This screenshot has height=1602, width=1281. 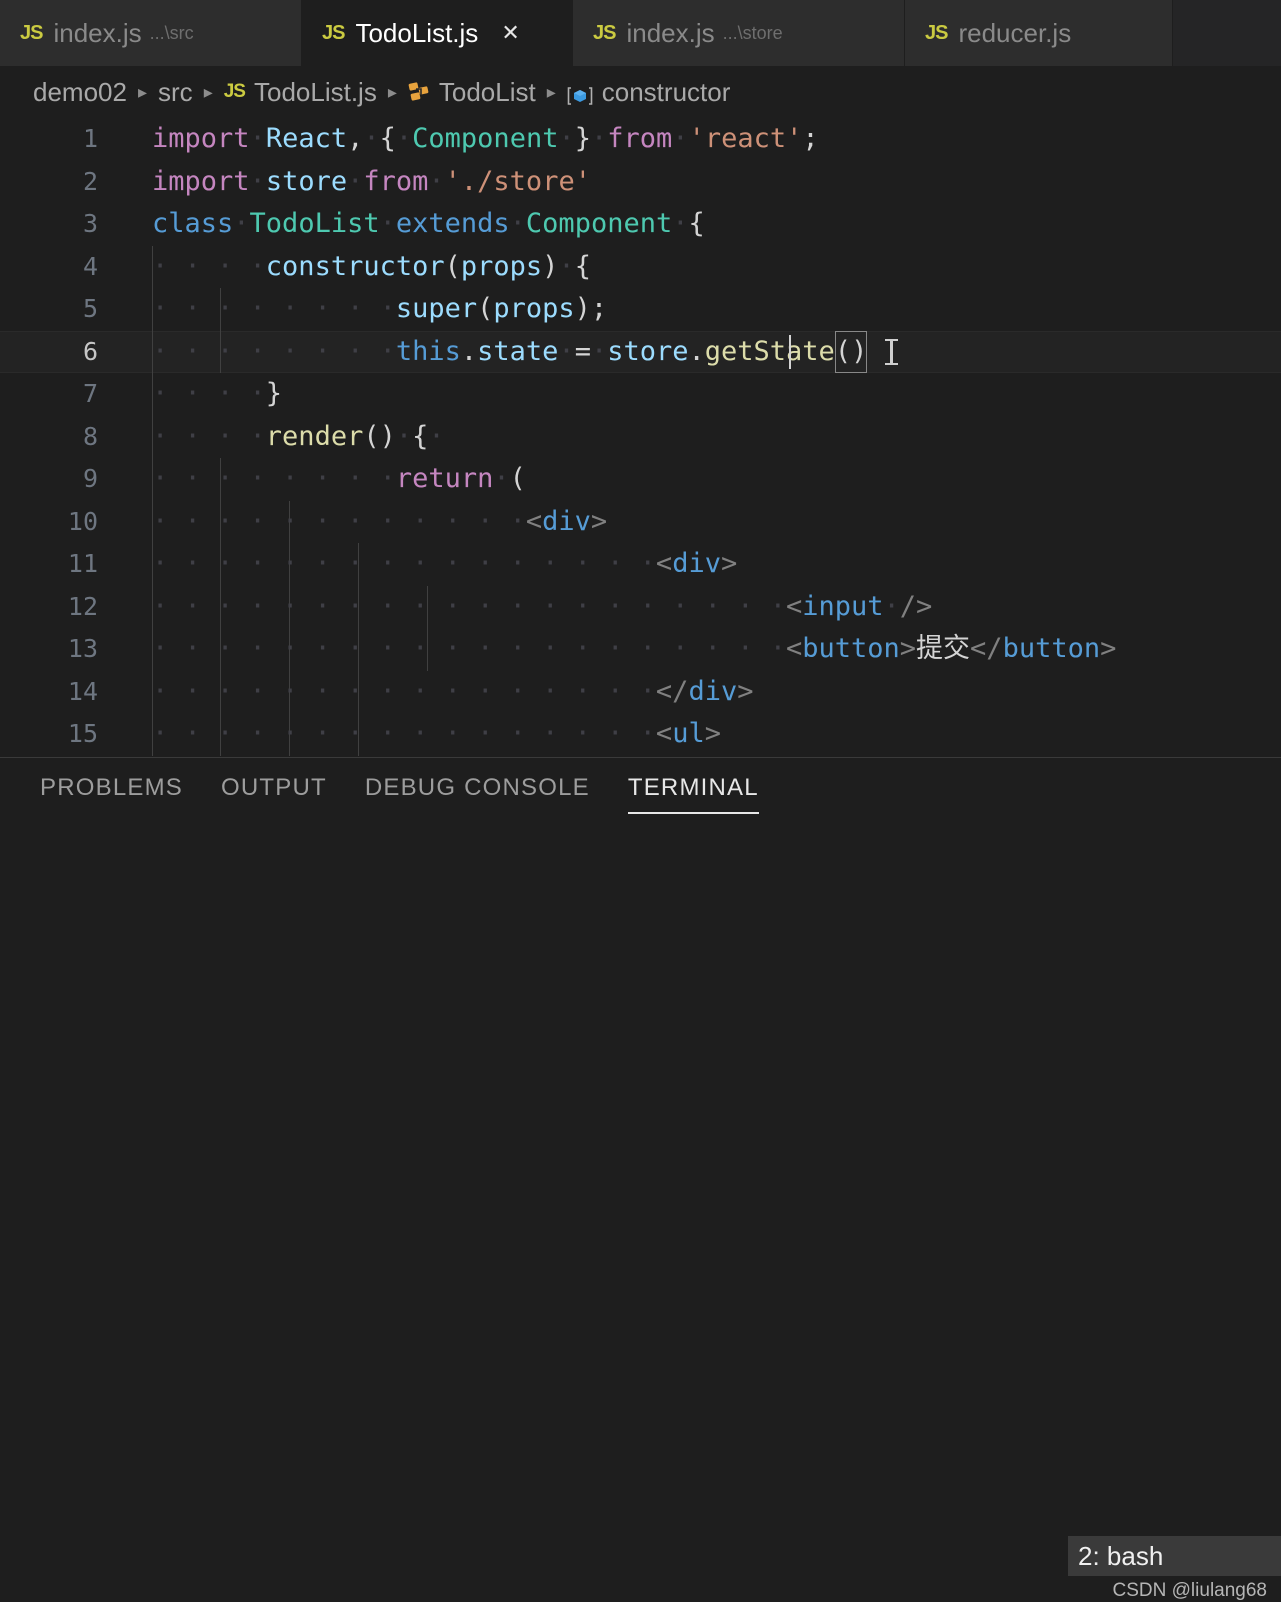 I want to click on code-line: 15 · · · · · · · · · · · · · · · ·<ul>, so click(x=640, y=734).